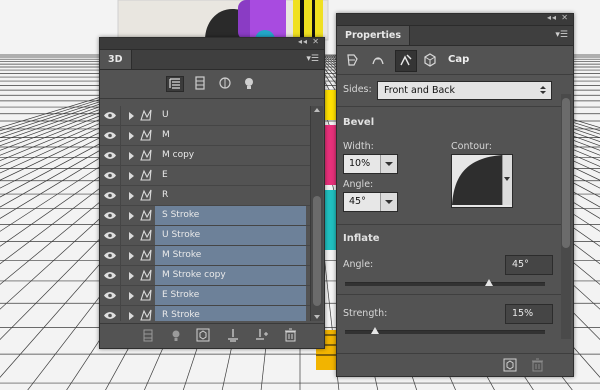  I want to click on tab-properties: Properties, so click(373, 35).